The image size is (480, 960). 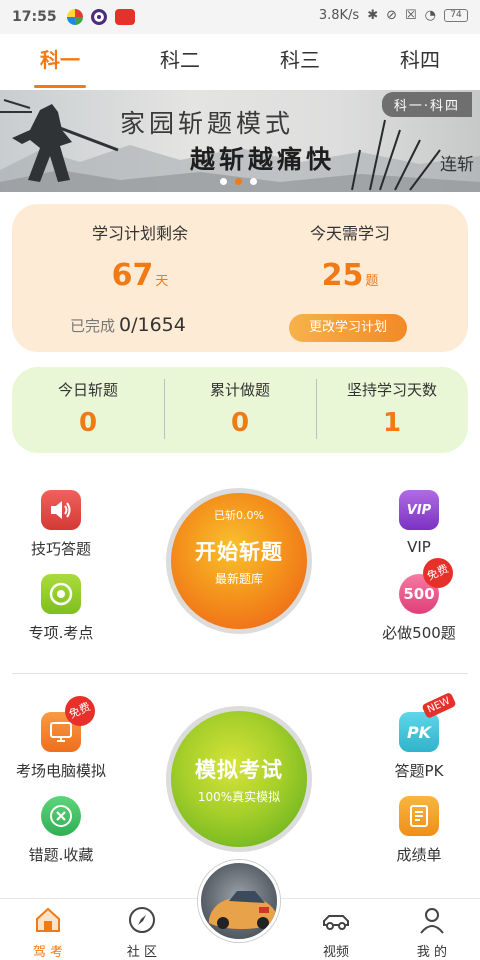 I want to click on banner-subject-badge: 科一·科四, so click(x=426, y=104).